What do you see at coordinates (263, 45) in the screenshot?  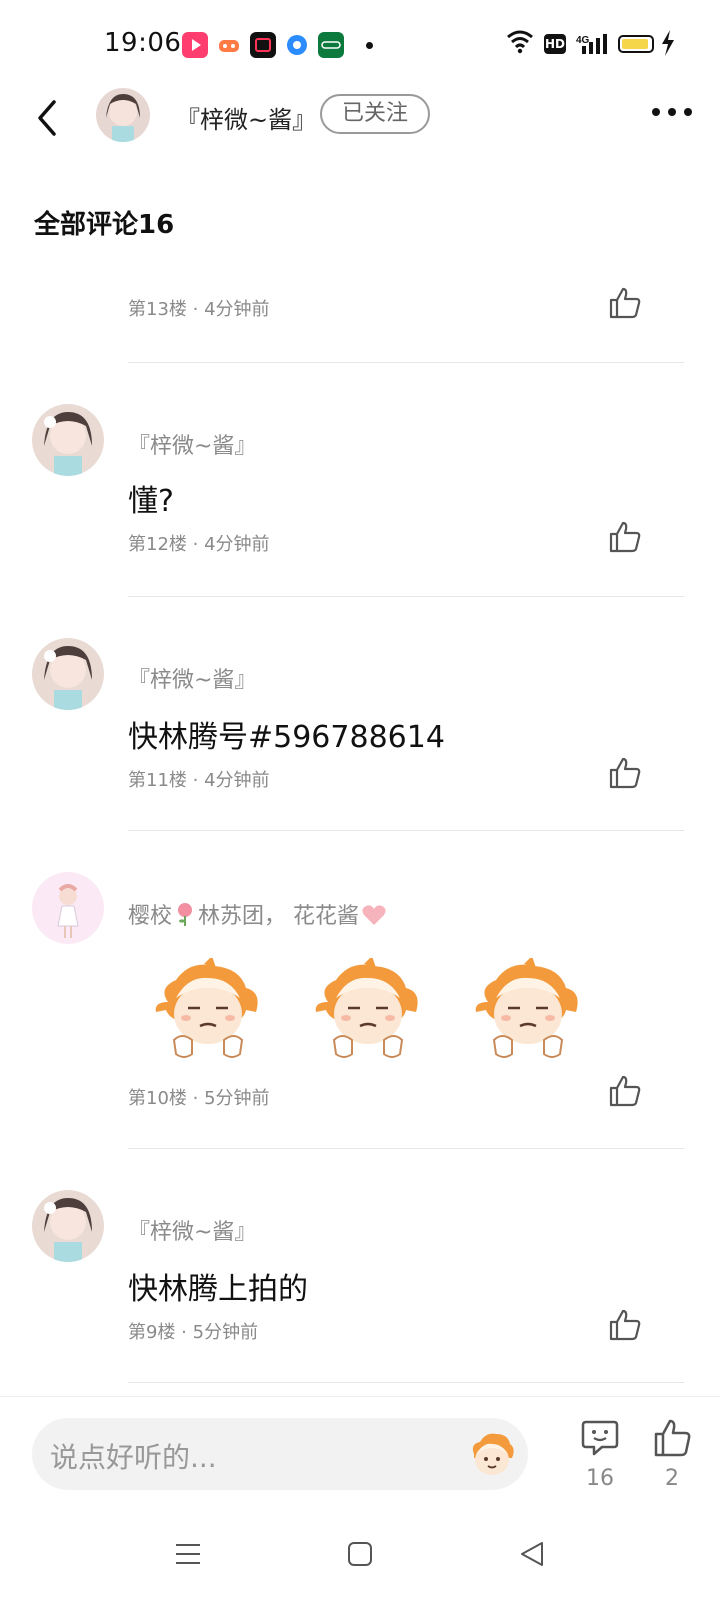 I see `recorder-app-icon` at bounding box center [263, 45].